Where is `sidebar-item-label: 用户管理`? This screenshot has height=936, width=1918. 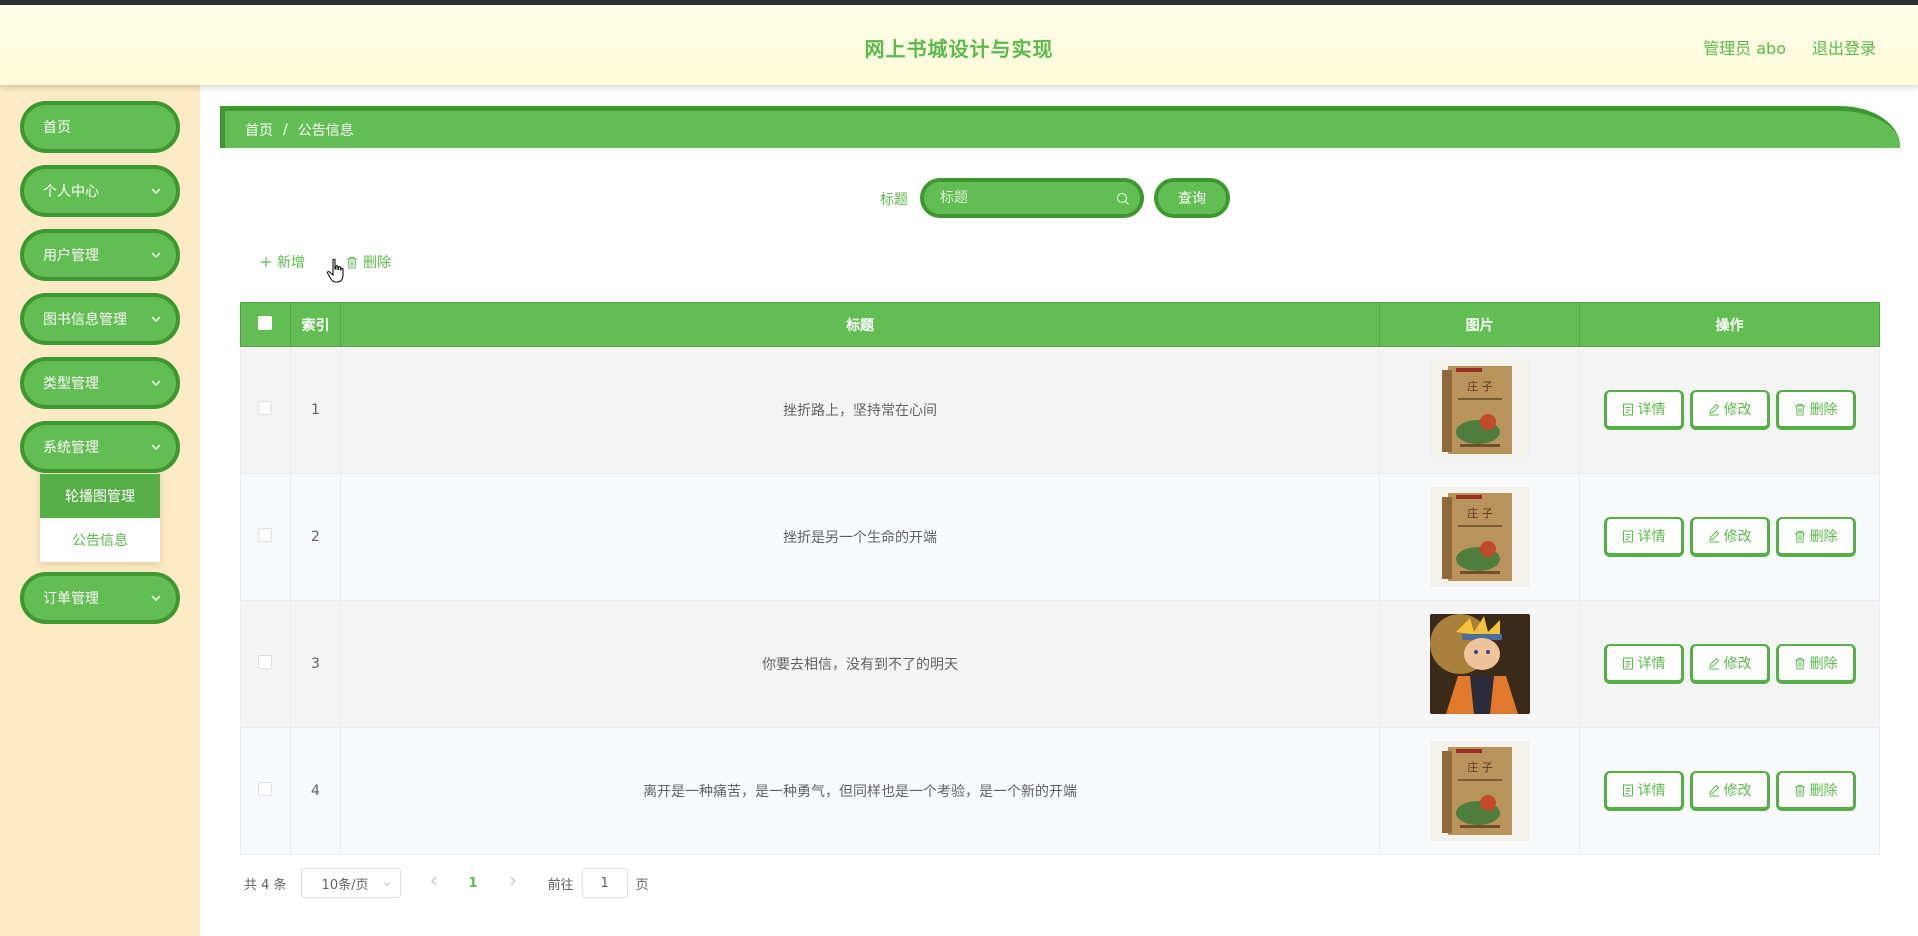 sidebar-item-label: 用户管理 is located at coordinates (71, 256).